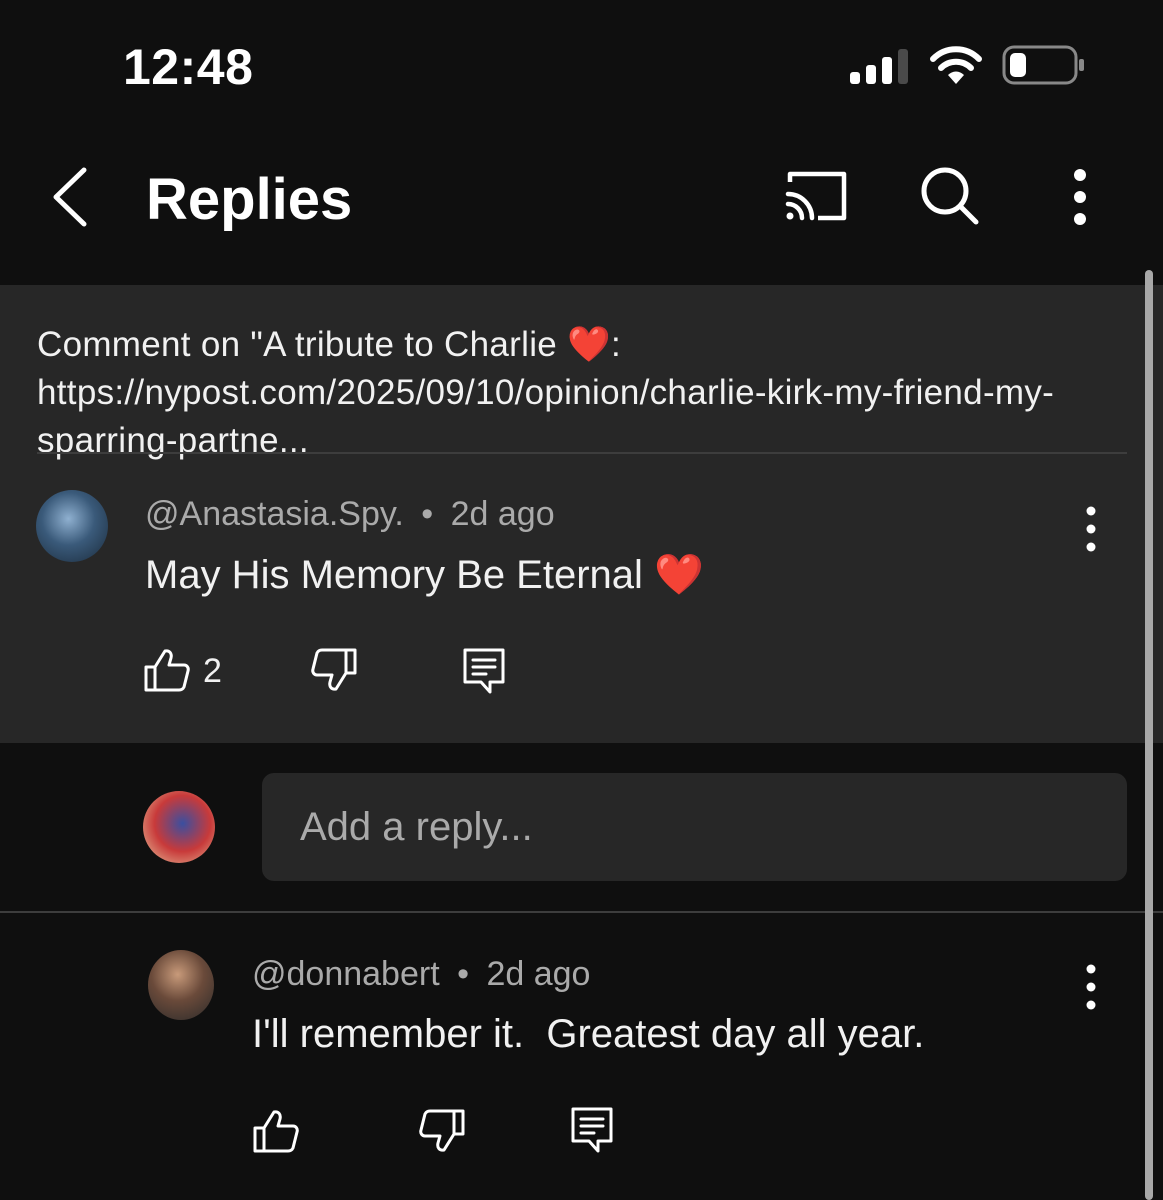 The width and height of the screenshot is (1163, 1200). I want to click on comment-text: May His Memory Be Eternal ❤️, so click(424, 575).